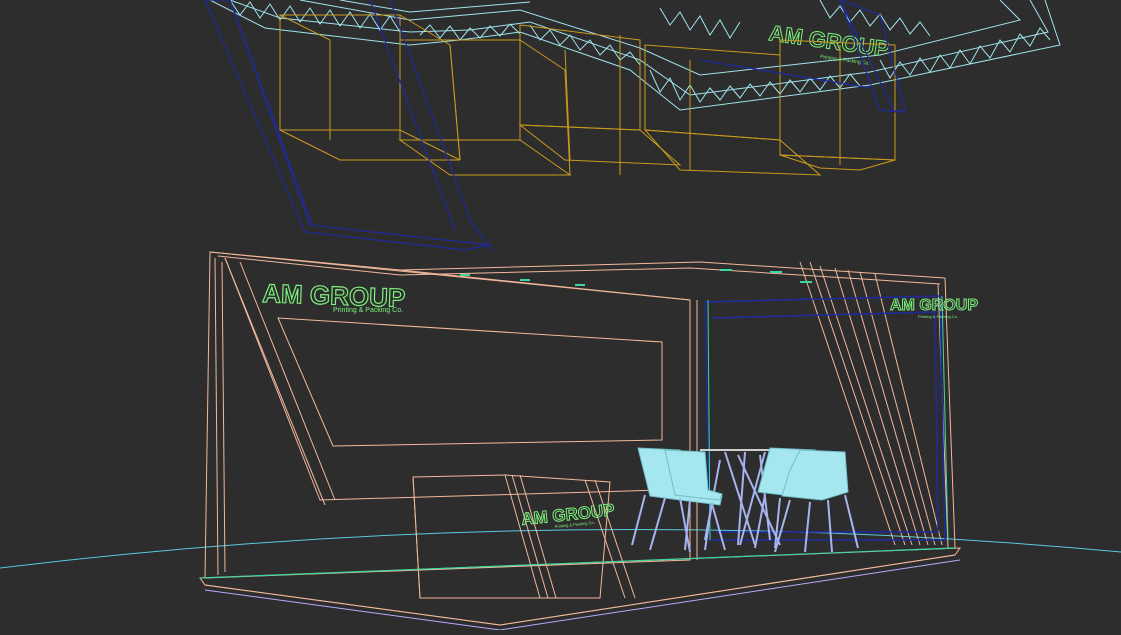 The width and height of the screenshot is (1121, 635). What do you see at coordinates (333, 295) in the screenshot?
I see `main-wall-logo: AM GROUP Printing & Packing Co.` at bounding box center [333, 295].